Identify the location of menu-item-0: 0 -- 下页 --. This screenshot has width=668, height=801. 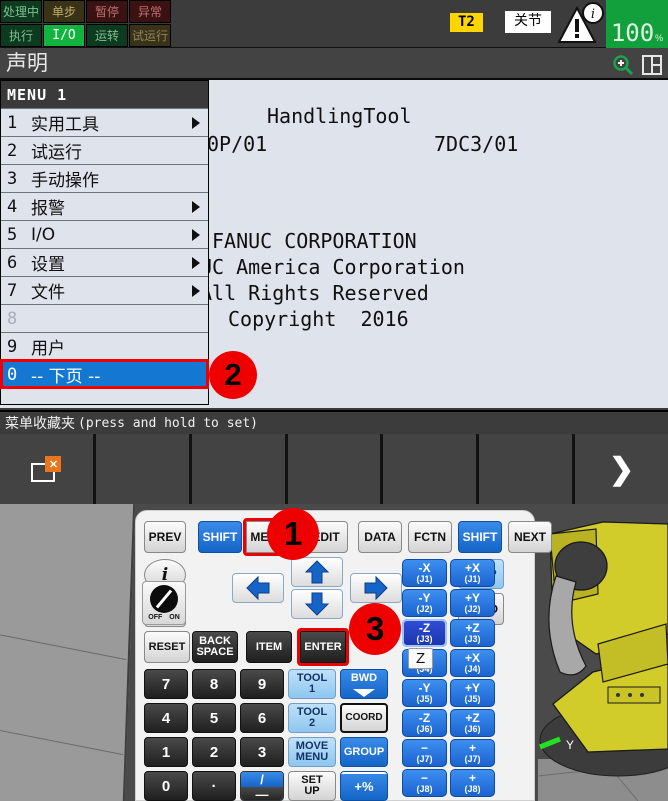
(104, 374).